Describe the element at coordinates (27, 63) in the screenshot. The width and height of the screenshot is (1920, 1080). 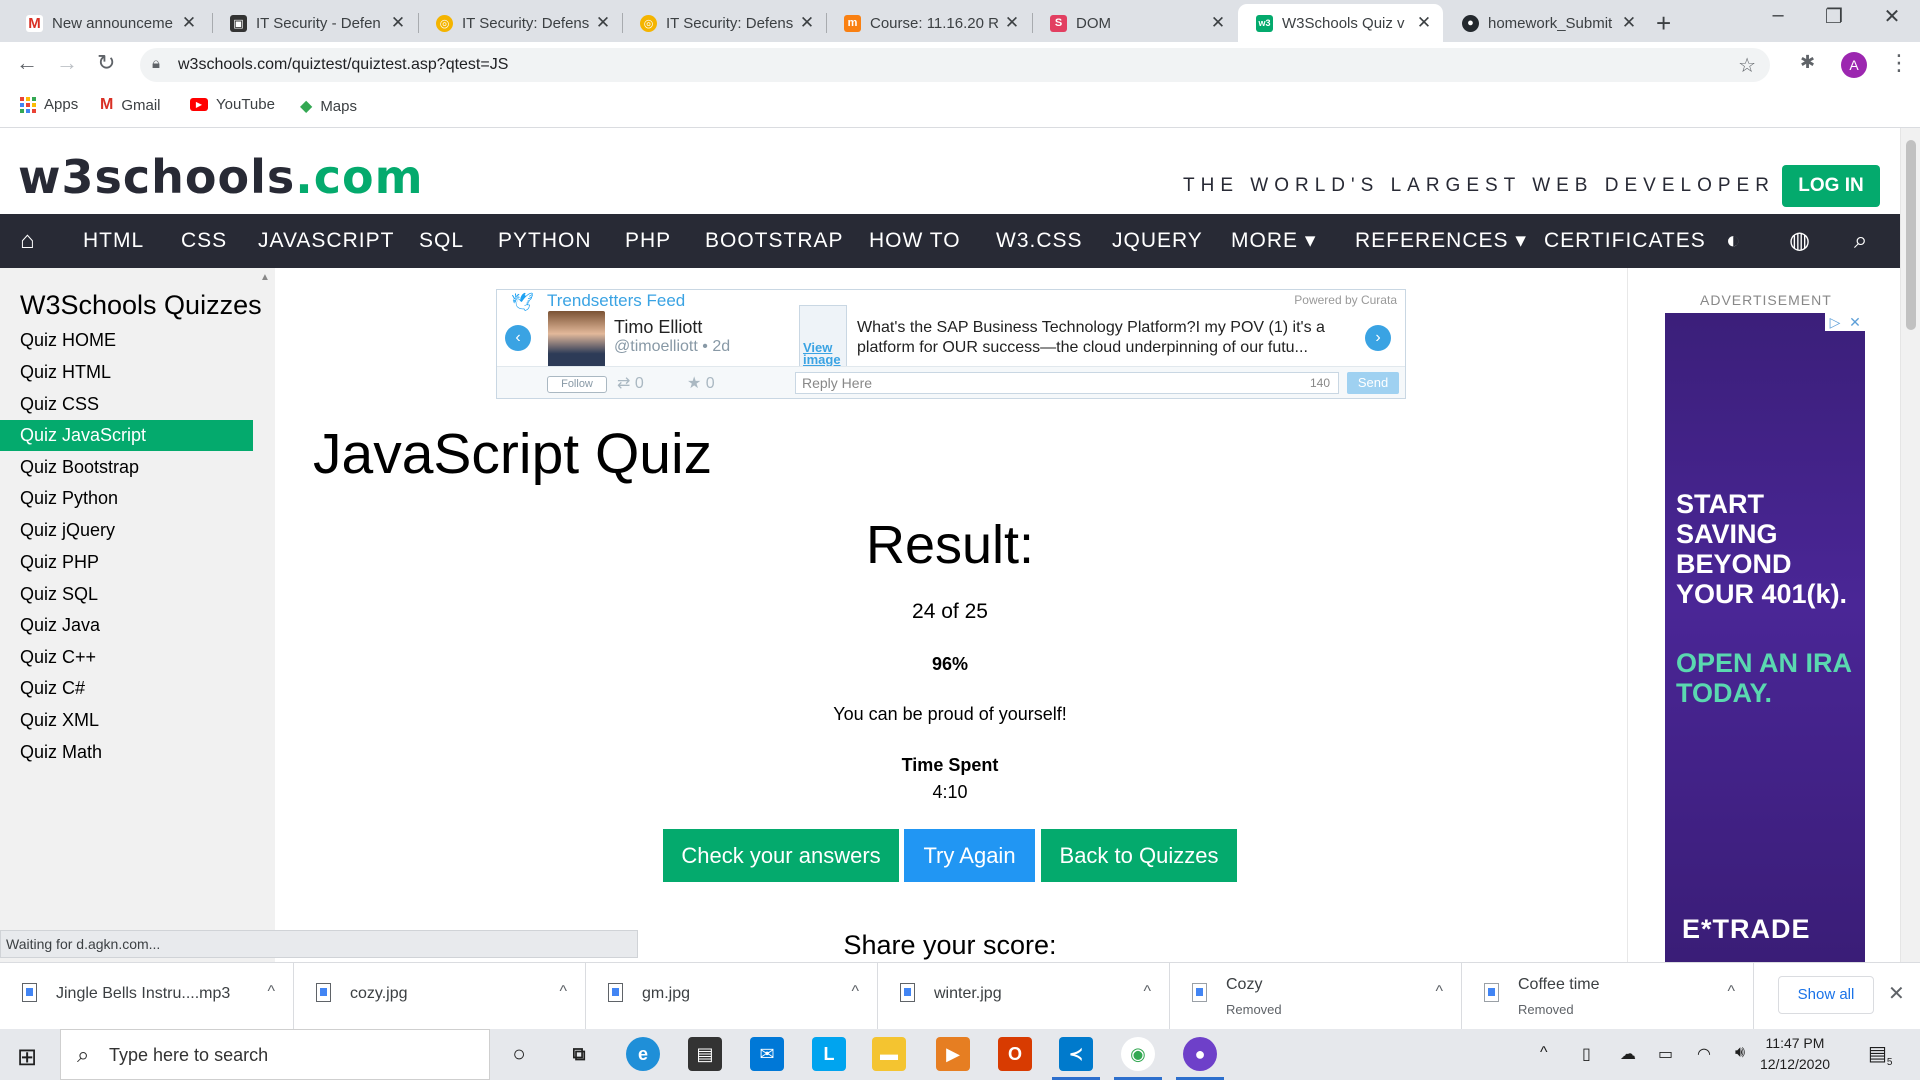
I see `back-icon: ←` at that location.